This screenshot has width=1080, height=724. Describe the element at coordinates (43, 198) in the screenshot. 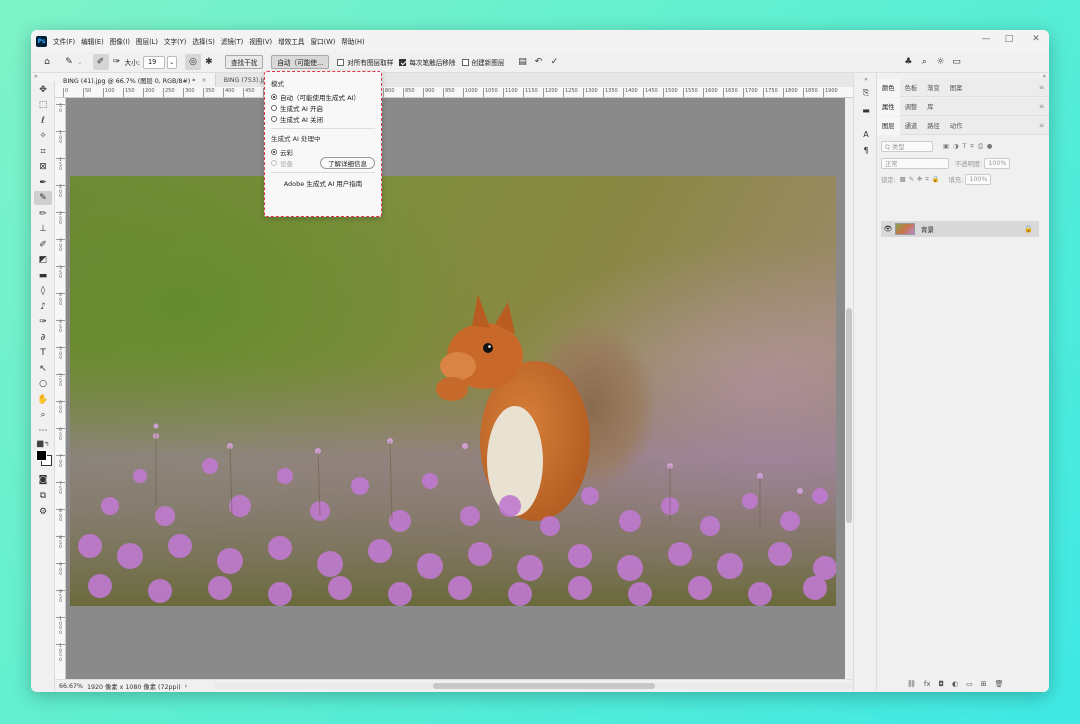

I see `remove-tool-icon: ✎` at that location.